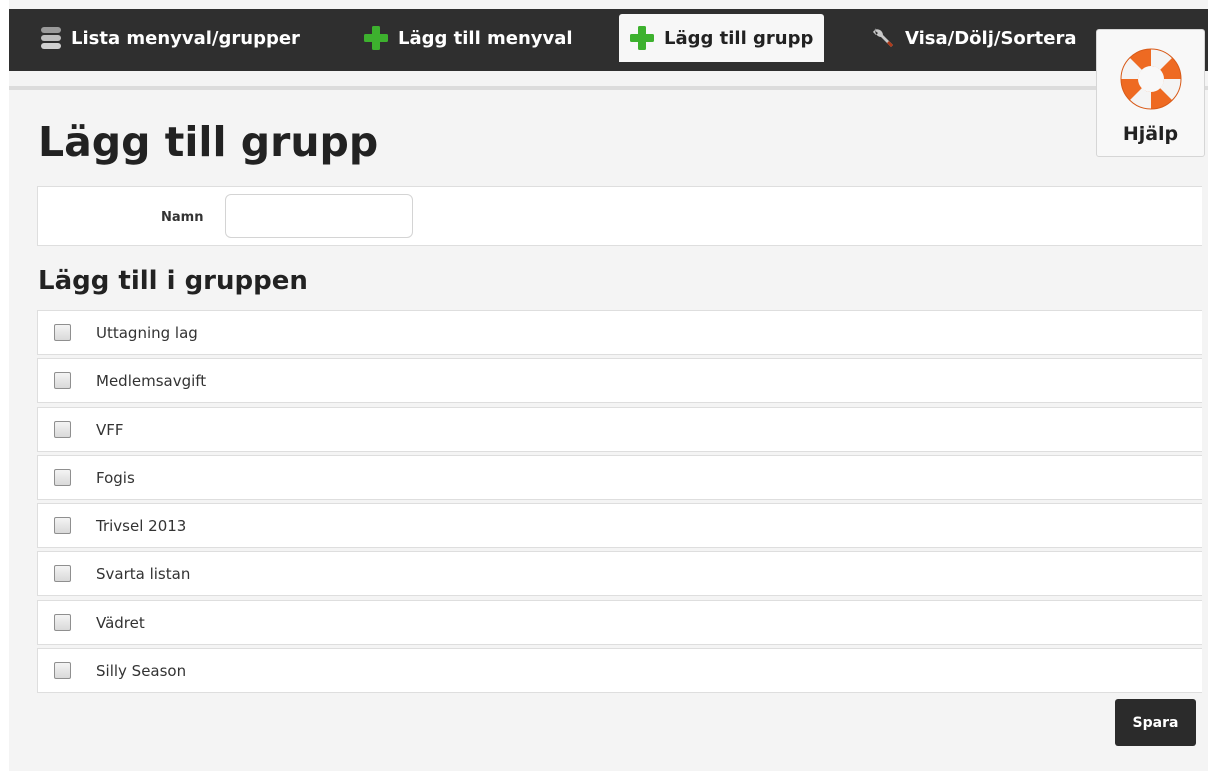 This screenshot has height=771, width=1208. I want to click on list-item: Svarta listan, so click(619, 574).